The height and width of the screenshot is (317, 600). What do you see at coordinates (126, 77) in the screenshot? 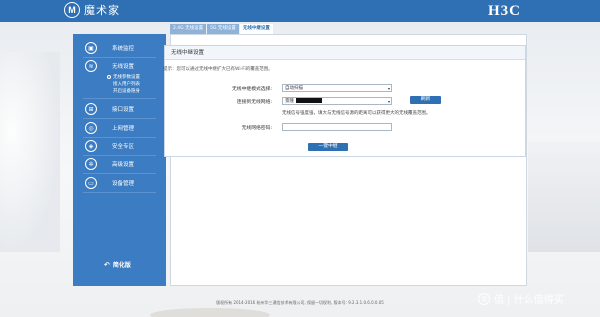
I see `sidebar-subitem-label: 无线参数设置` at bounding box center [126, 77].